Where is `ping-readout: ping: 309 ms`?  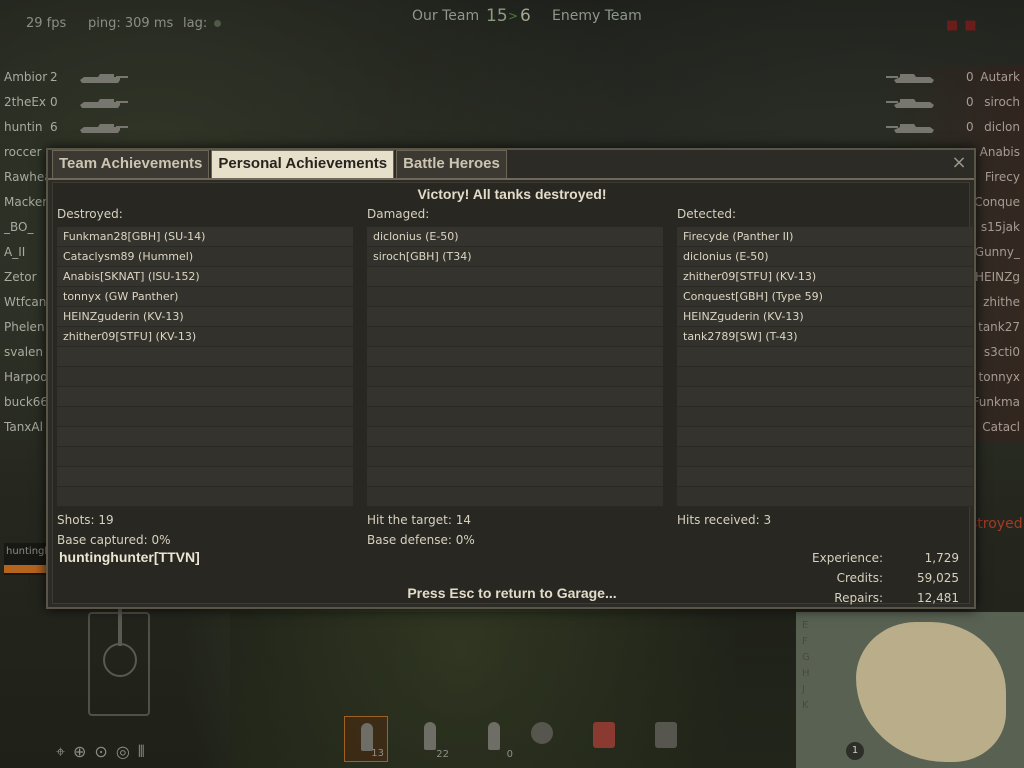
ping-readout: ping: 309 ms is located at coordinates (131, 23).